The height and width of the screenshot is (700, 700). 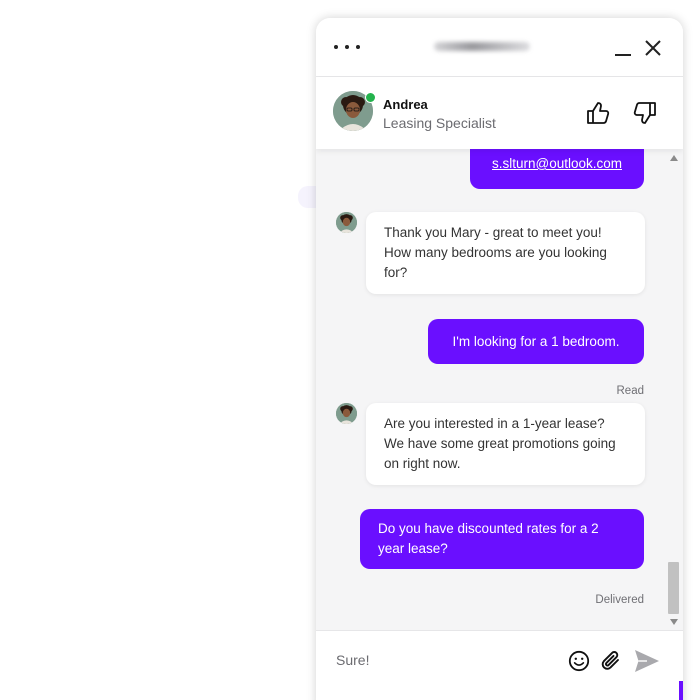 I want to click on message-status: Read, so click(x=630, y=391).